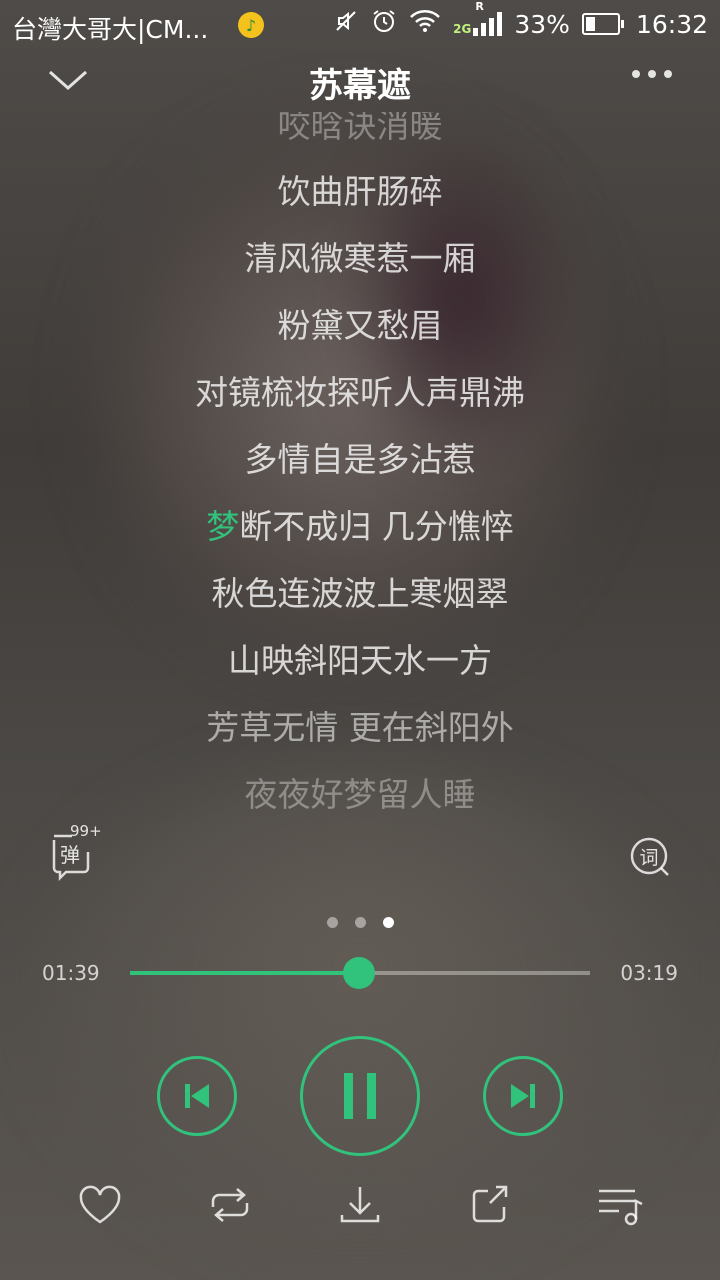 This screenshot has height=1280, width=720. Describe the element at coordinates (649, 973) in the screenshot. I see `total-time: 03:19` at that location.